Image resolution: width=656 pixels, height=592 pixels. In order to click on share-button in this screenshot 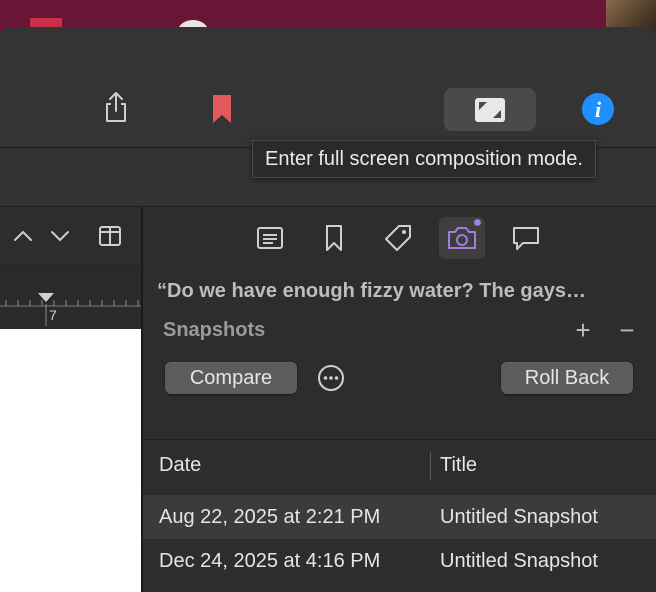, I will do `click(116, 107)`.